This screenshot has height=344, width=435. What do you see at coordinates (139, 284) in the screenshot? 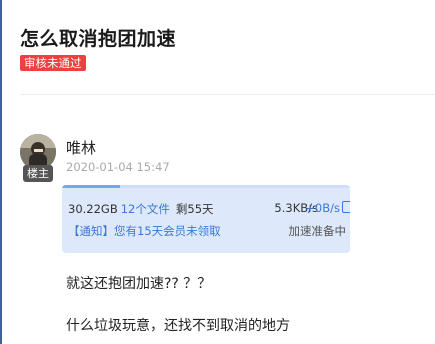
I see `post-paragraph: 就这还抱团加速?? ？？` at bounding box center [139, 284].